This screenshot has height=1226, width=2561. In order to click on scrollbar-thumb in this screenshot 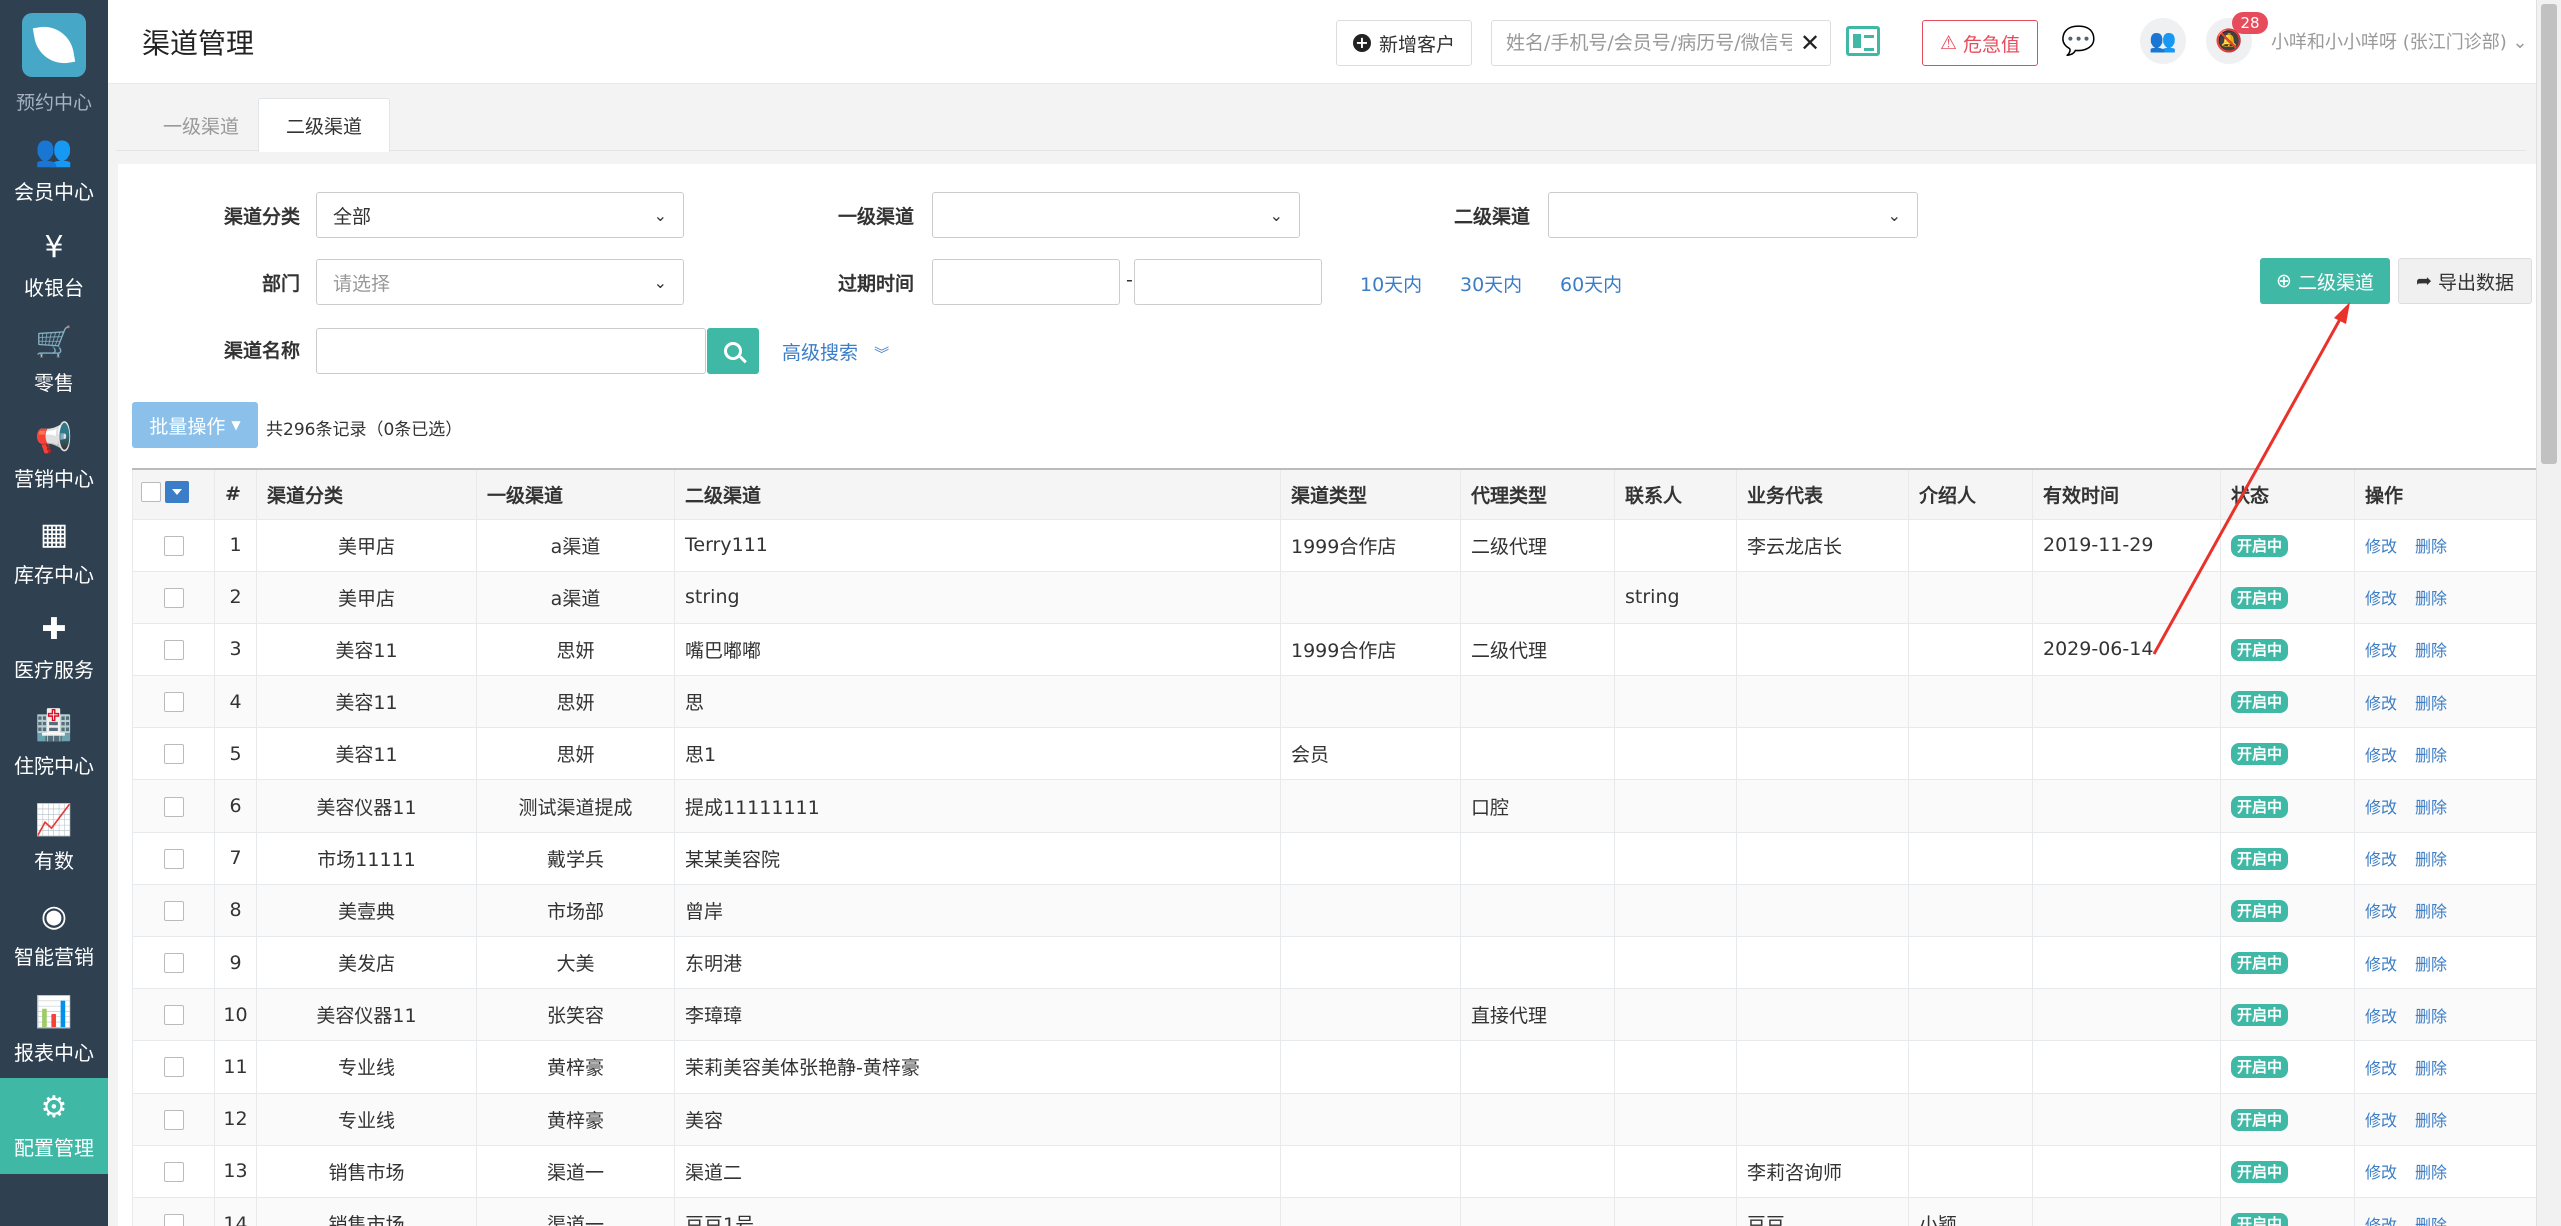, I will do `click(2549, 234)`.